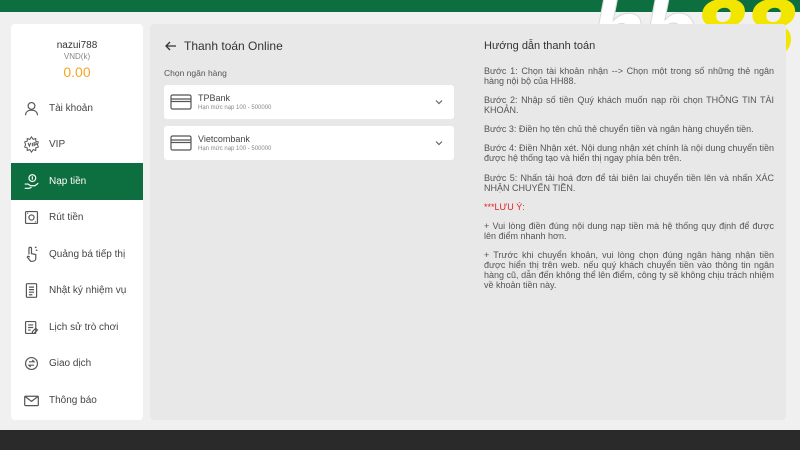  I want to click on sidebar-item-label: Nạp tiền, so click(68, 181).